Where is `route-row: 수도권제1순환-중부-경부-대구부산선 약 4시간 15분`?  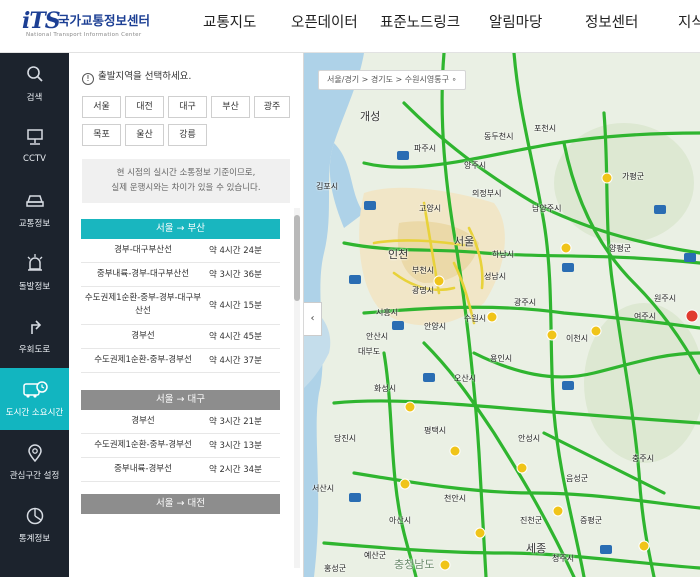
route-row: 수도권제1순환-중부-경부-대구부산선 약 4시간 15분 is located at coordinates (180, 306).